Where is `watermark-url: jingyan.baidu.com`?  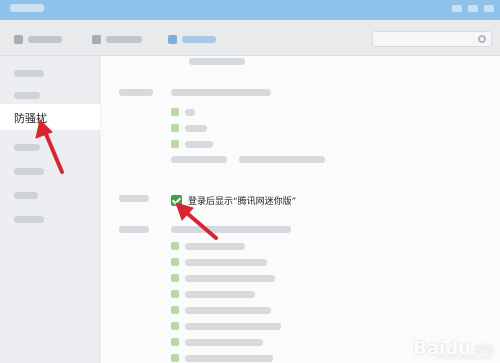
watermark-url: jingyan.baidu.com is located at coordinates (464, 357).